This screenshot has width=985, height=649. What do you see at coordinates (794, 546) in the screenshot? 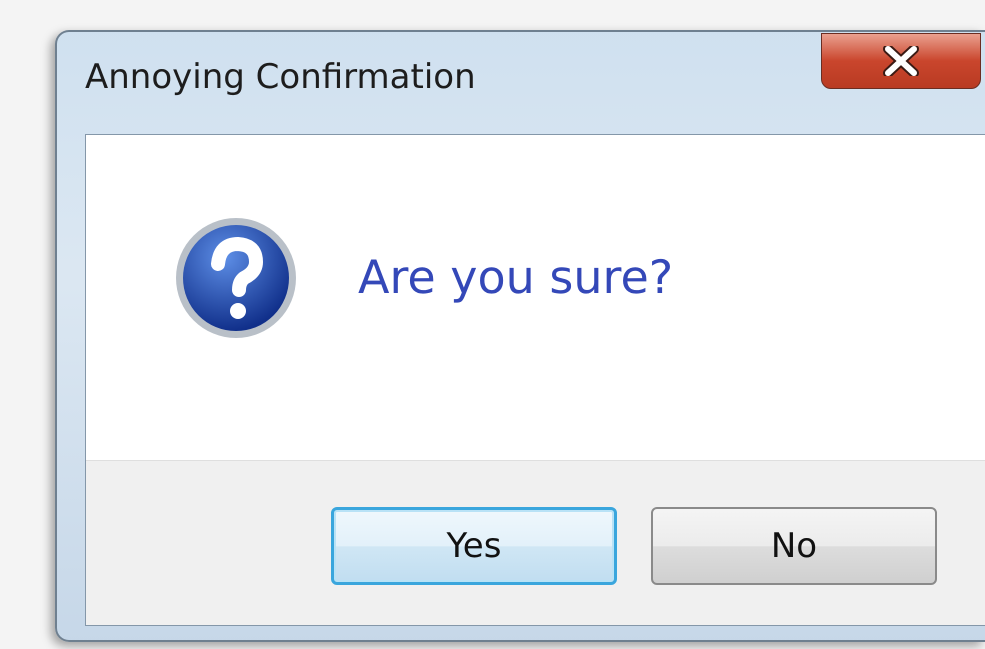
I see `dialog-button: No` at bounding box center [794, 546].